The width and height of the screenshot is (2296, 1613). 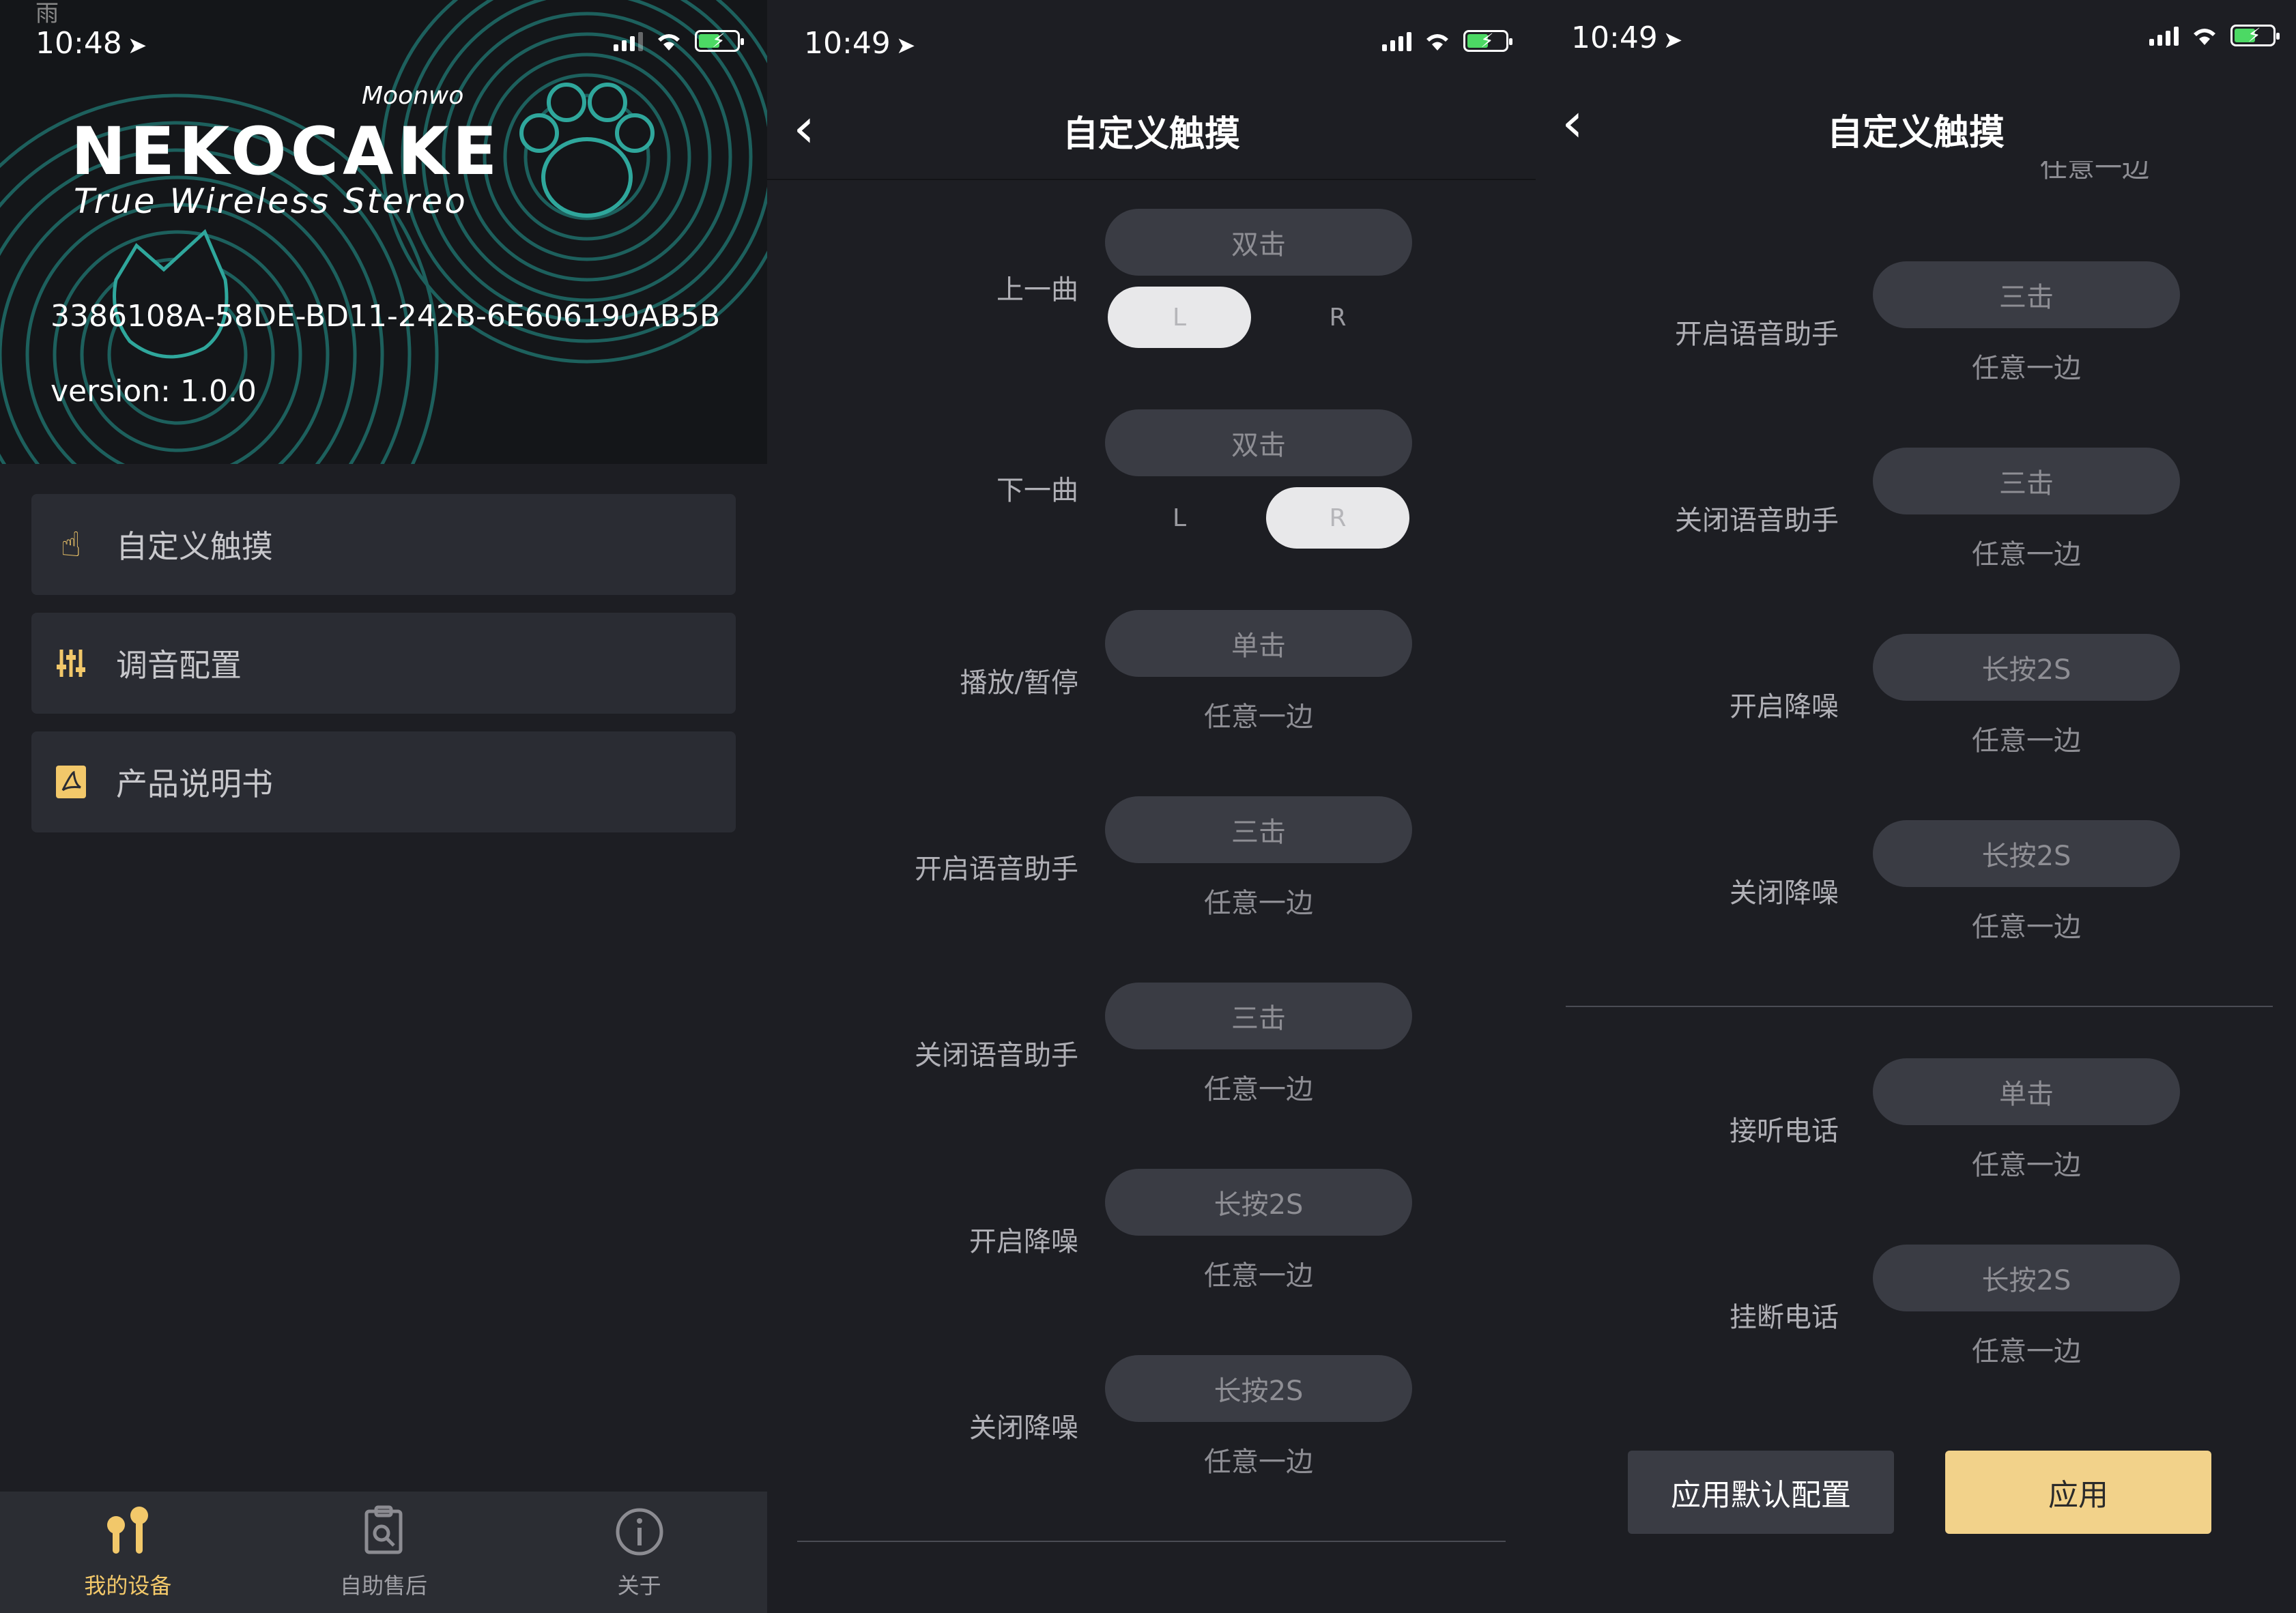 I want to click on menu-item-eq-settings: 调音配置, so click(x=383, y=663).